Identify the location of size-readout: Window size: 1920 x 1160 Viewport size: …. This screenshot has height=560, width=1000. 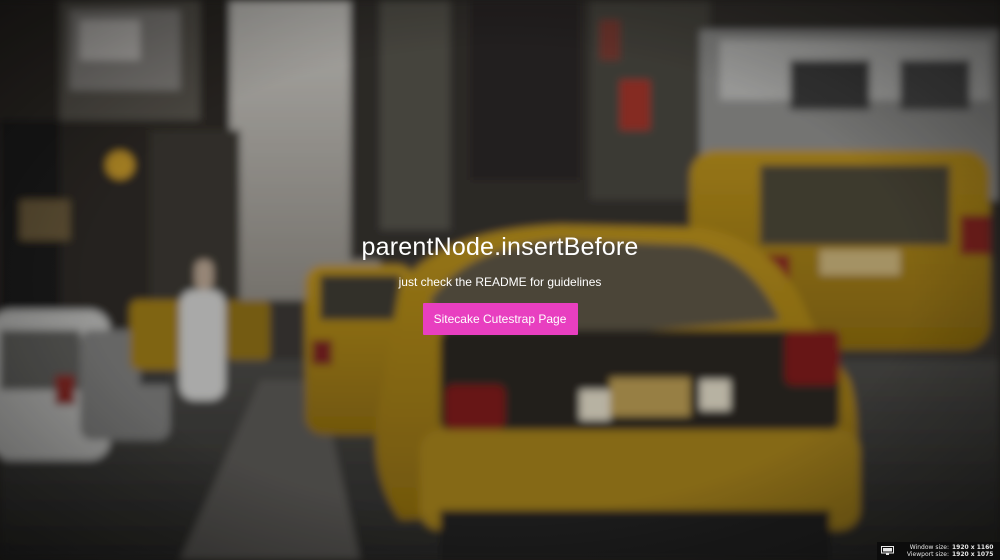
(947, 551).